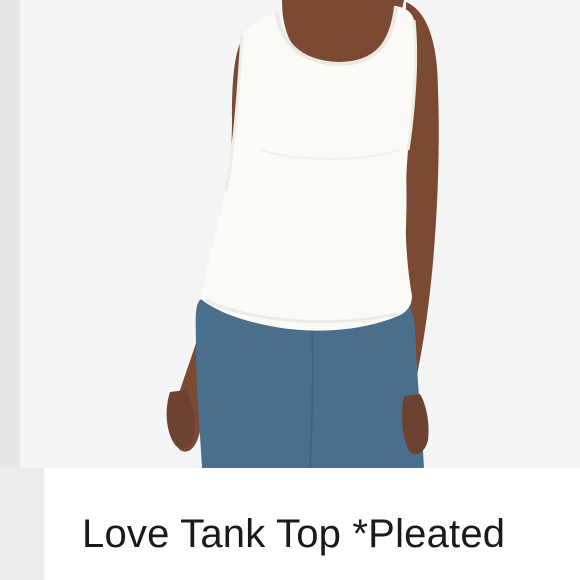 This screenshot has width=580, height=580. Describe the element at coordinates (10, 234) in the screenshot. I see `previous-photo-edge` at that location.